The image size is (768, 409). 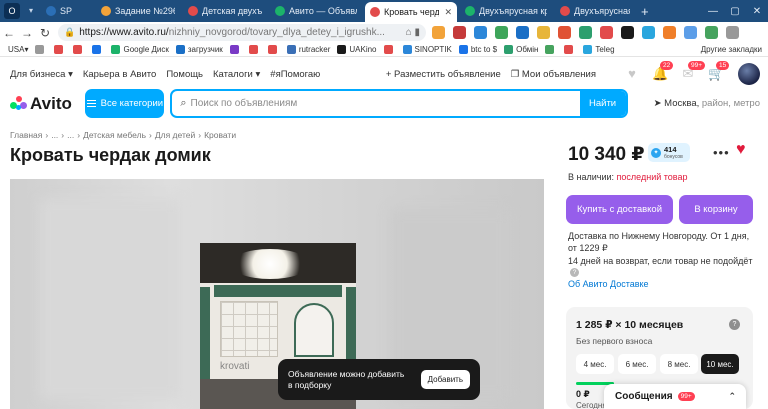 I want to click on favorites-icon: ♥, so click(x=632, y=74).